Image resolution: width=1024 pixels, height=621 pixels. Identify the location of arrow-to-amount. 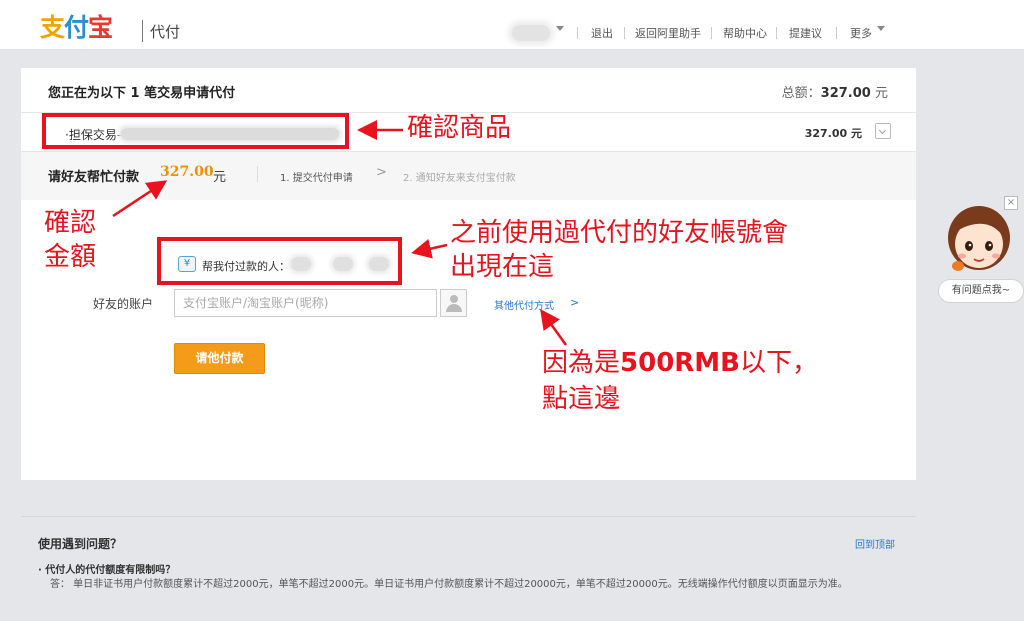
(140, 199).